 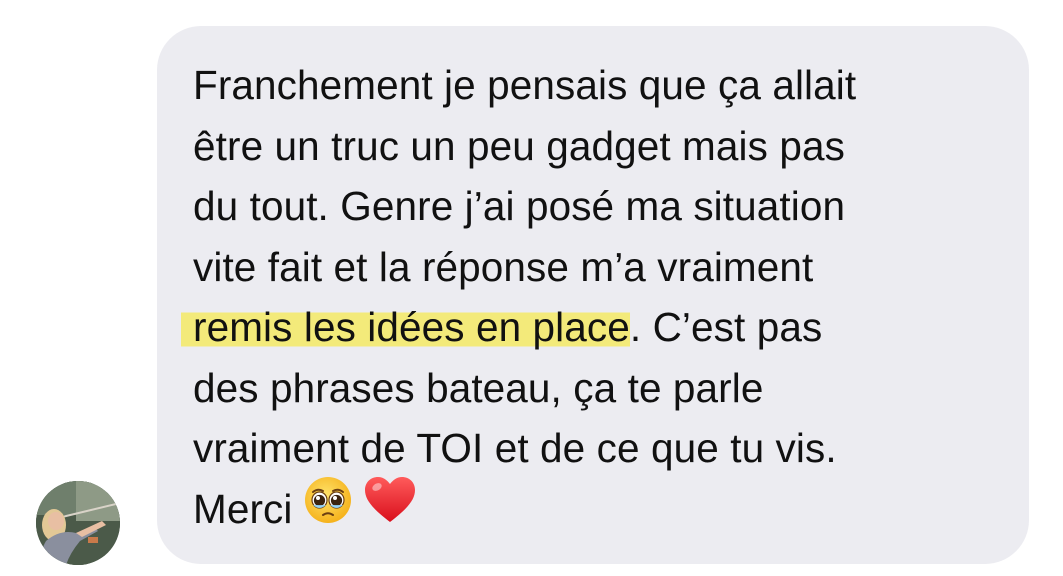 I want to click on red-heart-emoji, so click(x=390, y=508).